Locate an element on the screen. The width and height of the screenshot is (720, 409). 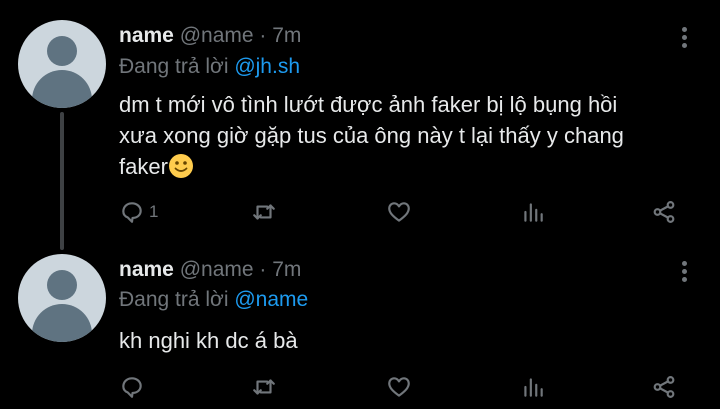
replying-to: Đang trả lời @jh.sh is located at coordinates (209, 67).